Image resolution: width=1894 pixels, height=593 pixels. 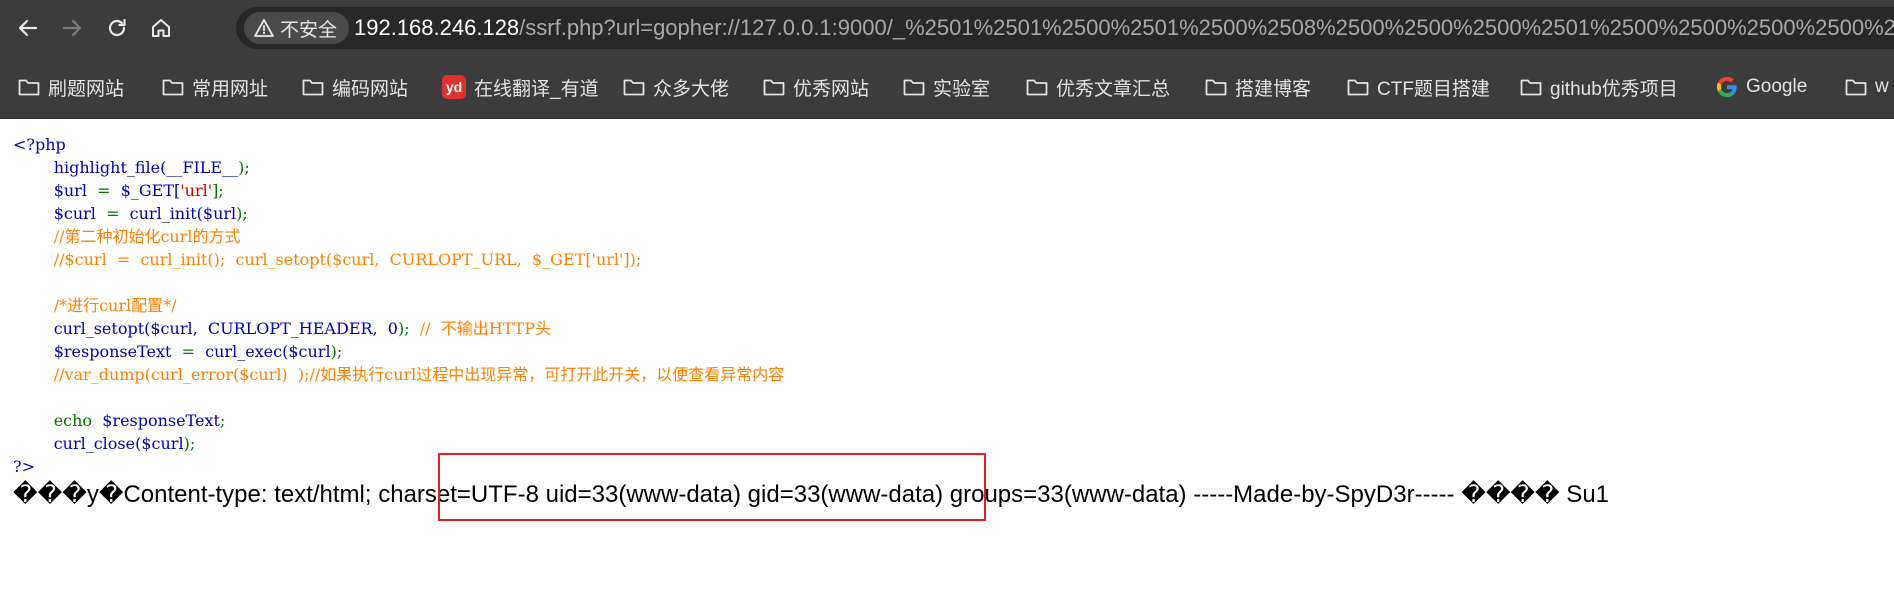 What do you see at coordinates (110, 167) in the screenshot?
I see `code-token: highlight_file(` at bounding box center [110, 167].